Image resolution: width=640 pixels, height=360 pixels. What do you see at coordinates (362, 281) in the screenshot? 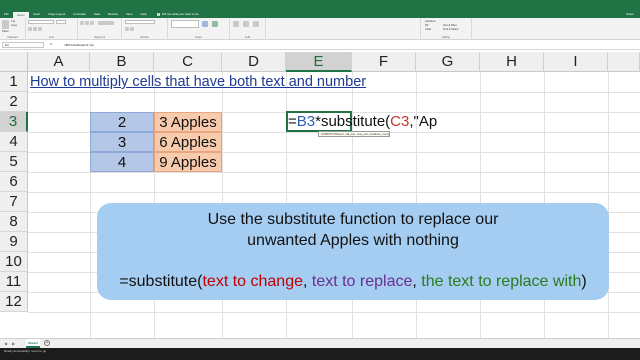
I see `syntax-arg-2: text to replace` at bounding box center [362, 281].